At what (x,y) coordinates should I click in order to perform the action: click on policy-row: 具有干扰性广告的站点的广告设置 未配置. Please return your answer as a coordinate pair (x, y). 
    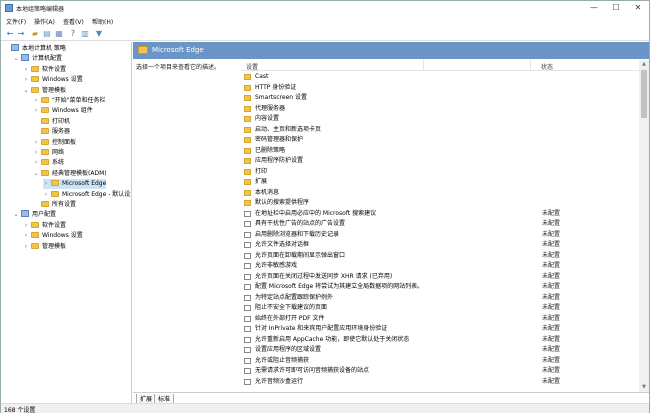
    Looking at the image, I should click on (439, 224).